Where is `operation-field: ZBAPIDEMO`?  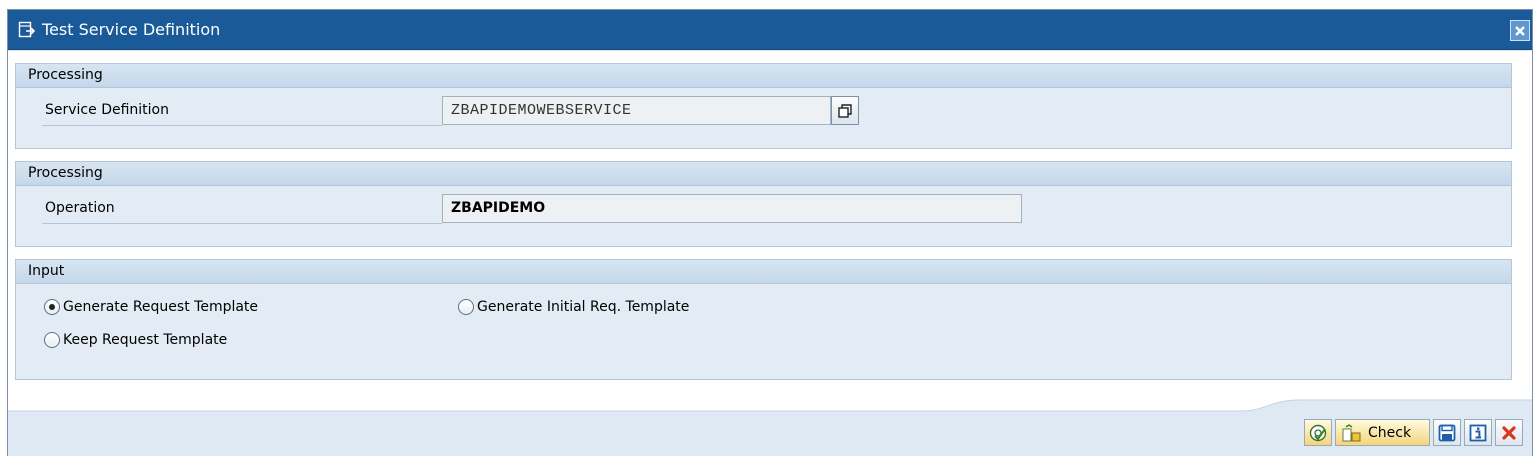 operation-field: ZBAPIDEMO is located at coordinates (732, 208).